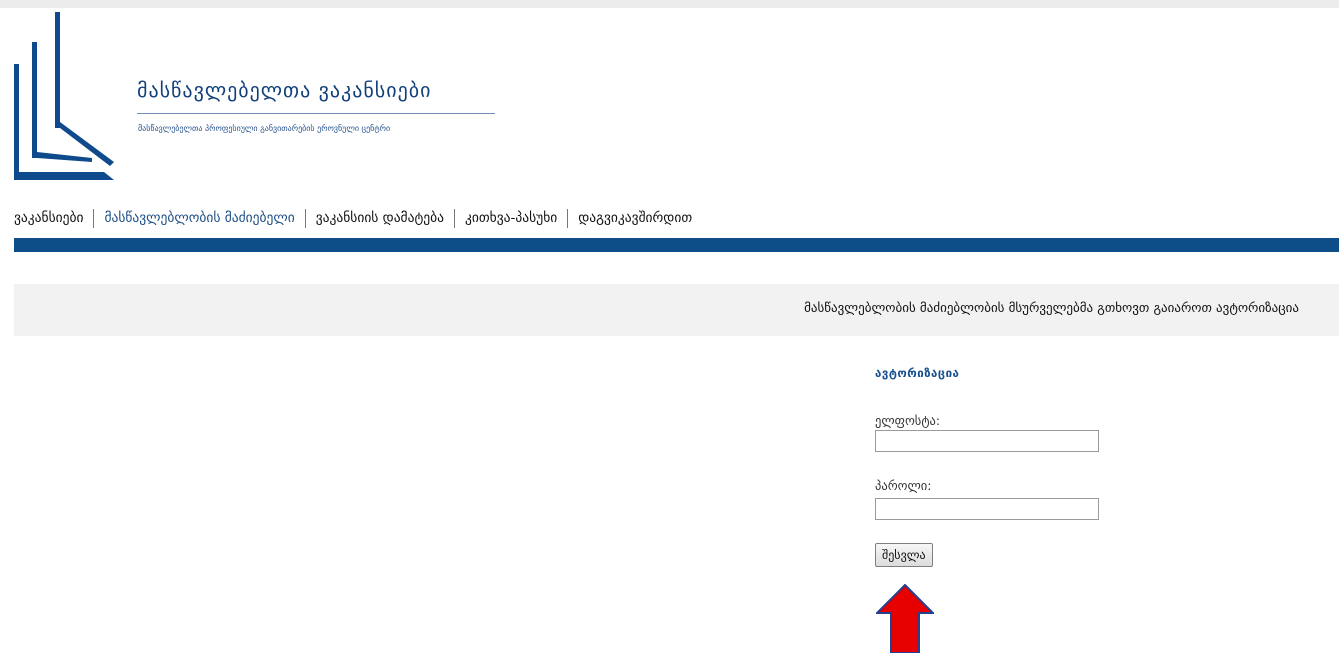  I want to click on up-arrow-icon, so click(905, 618).